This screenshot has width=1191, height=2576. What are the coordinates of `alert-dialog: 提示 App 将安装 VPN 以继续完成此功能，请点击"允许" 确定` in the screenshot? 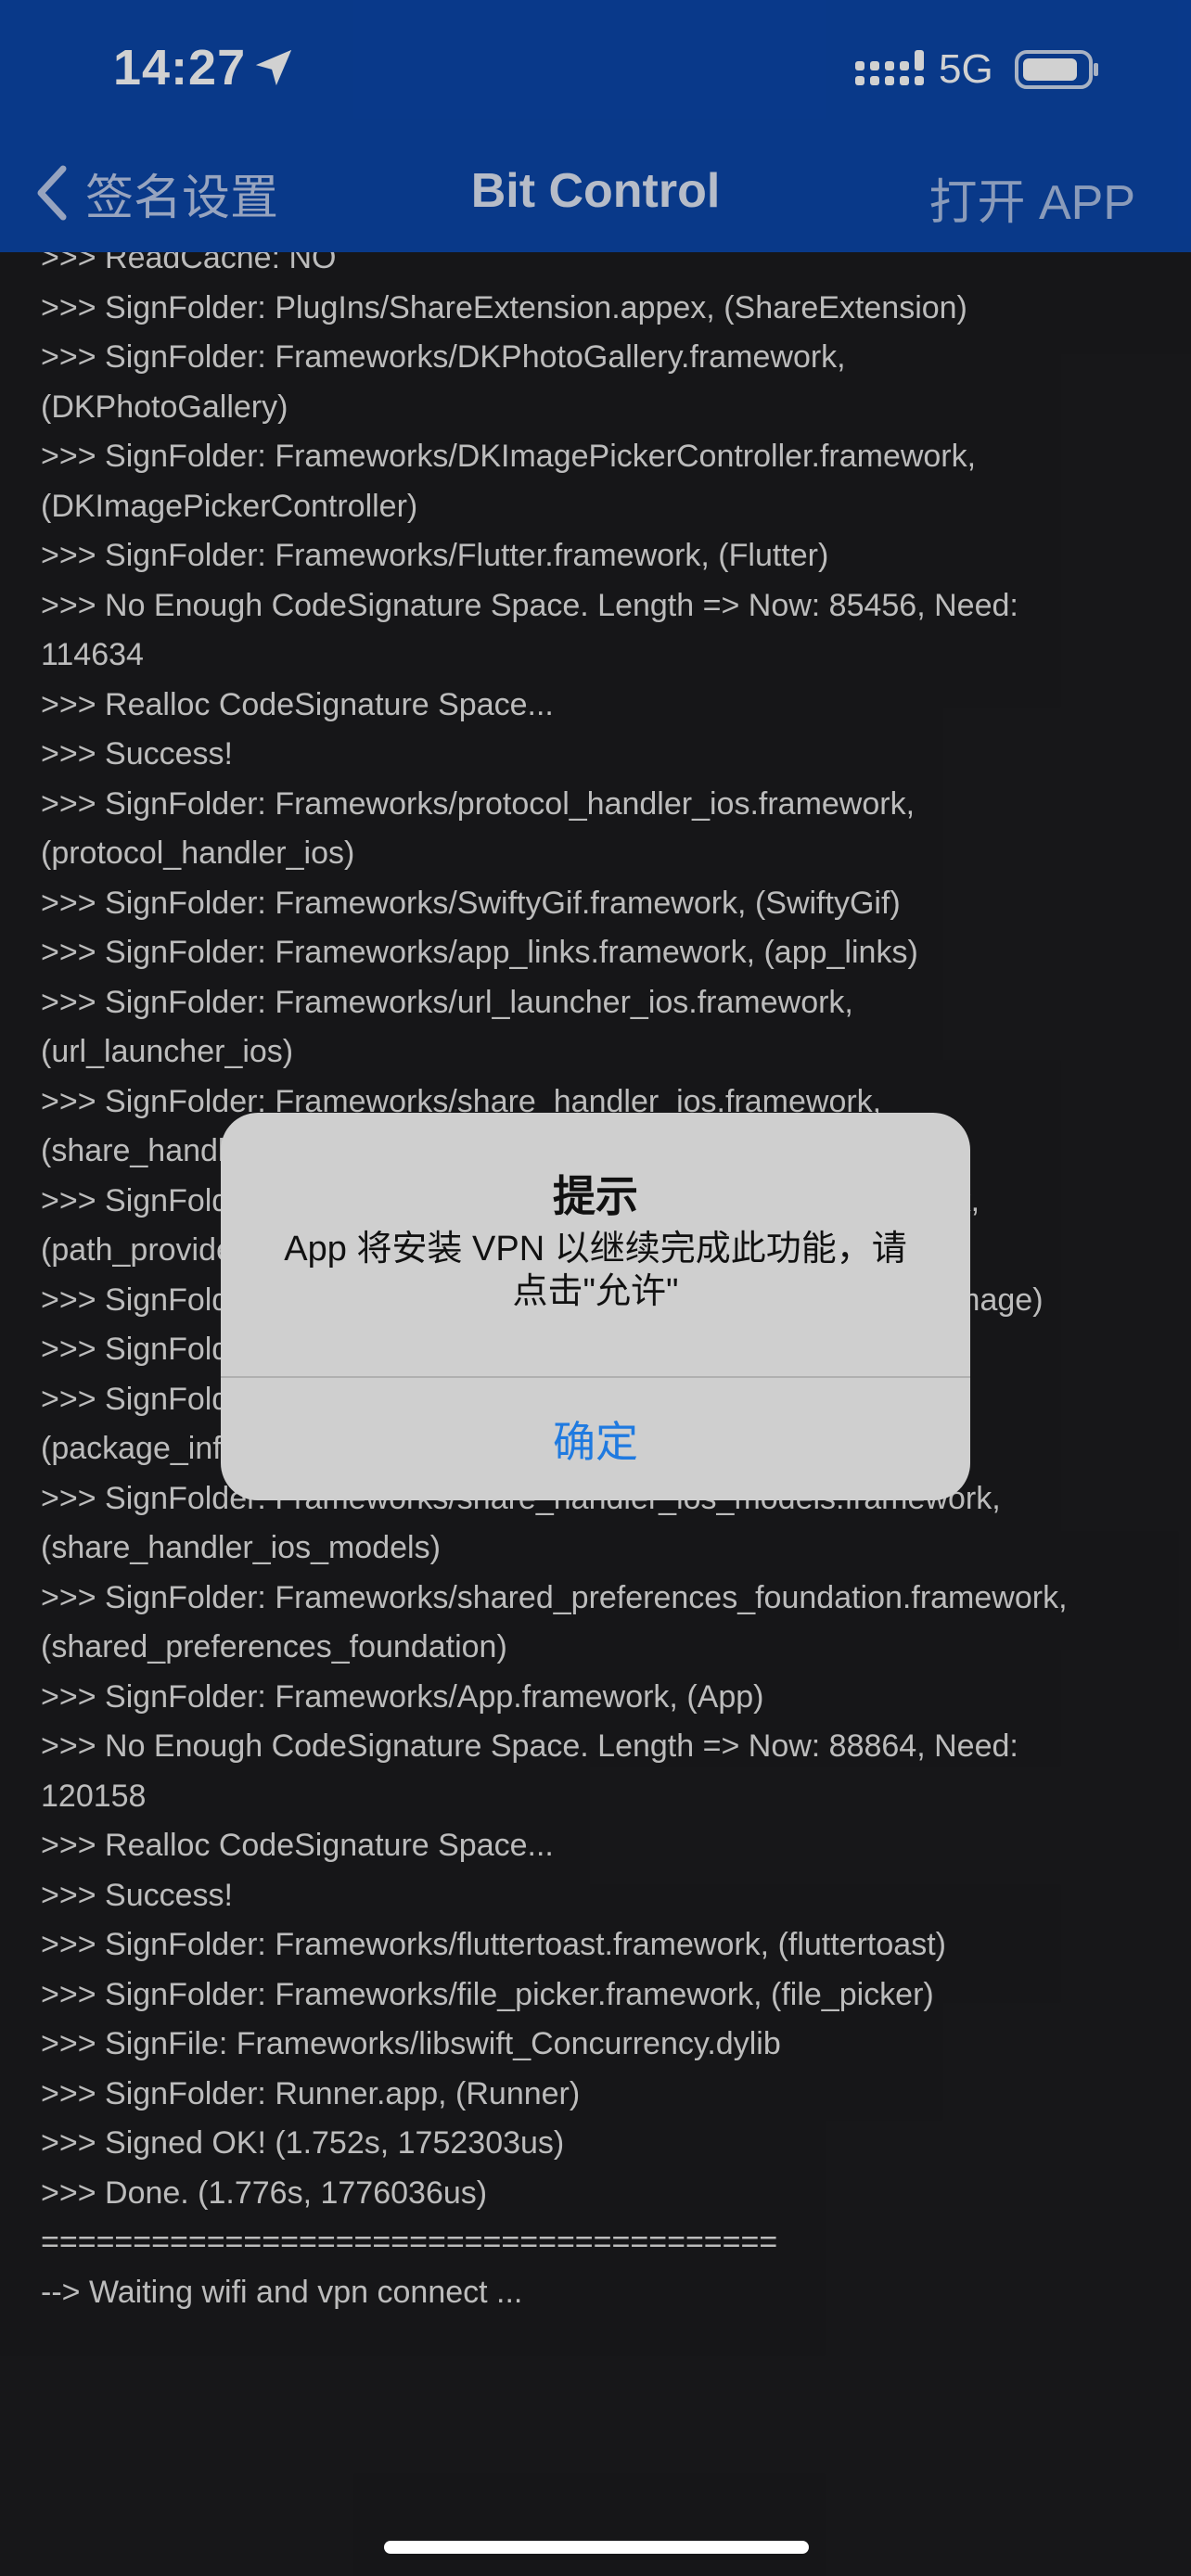 It's located at (595, 1306).